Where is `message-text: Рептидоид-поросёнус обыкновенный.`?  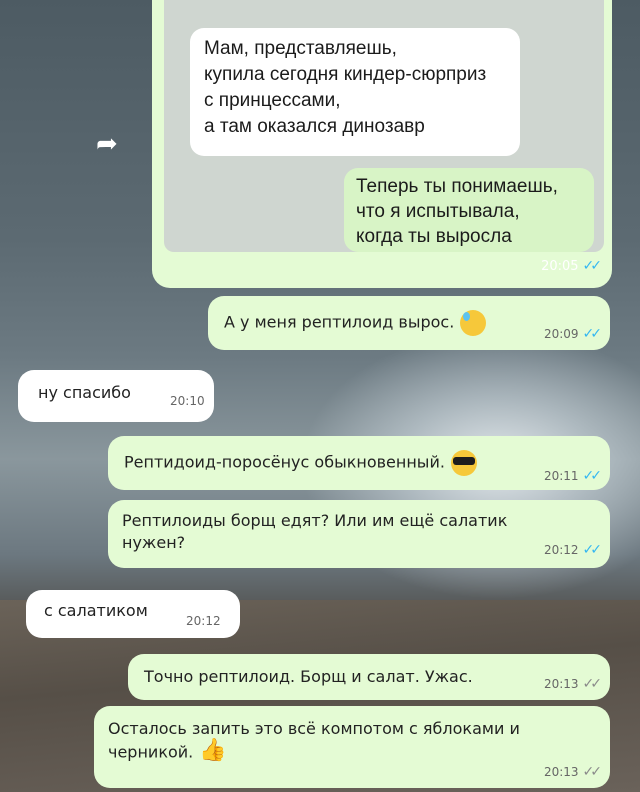 message-text: Рептидоид-поросёнус обыкновенный. is located at coordinates (284, 462).